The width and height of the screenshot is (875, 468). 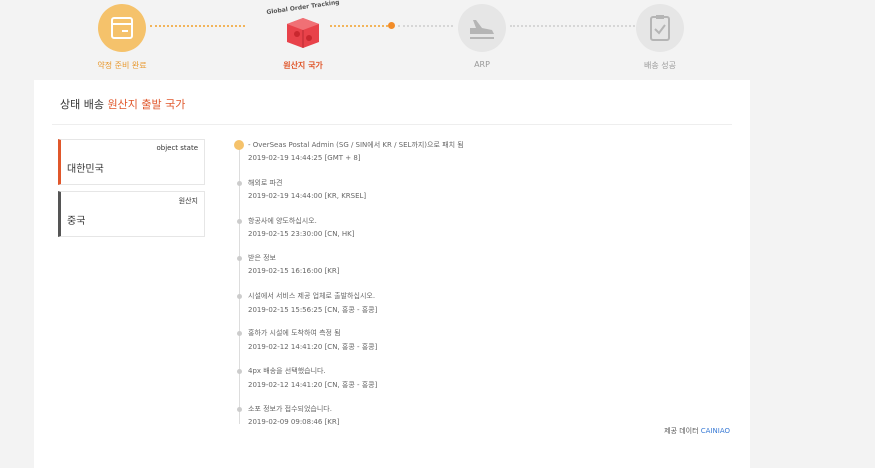 What do you see at coordinates (287, 371) in the screenshot?
I see `event-description: 4px 배송을 선택했습니다.` at bounding box center [287, 371].